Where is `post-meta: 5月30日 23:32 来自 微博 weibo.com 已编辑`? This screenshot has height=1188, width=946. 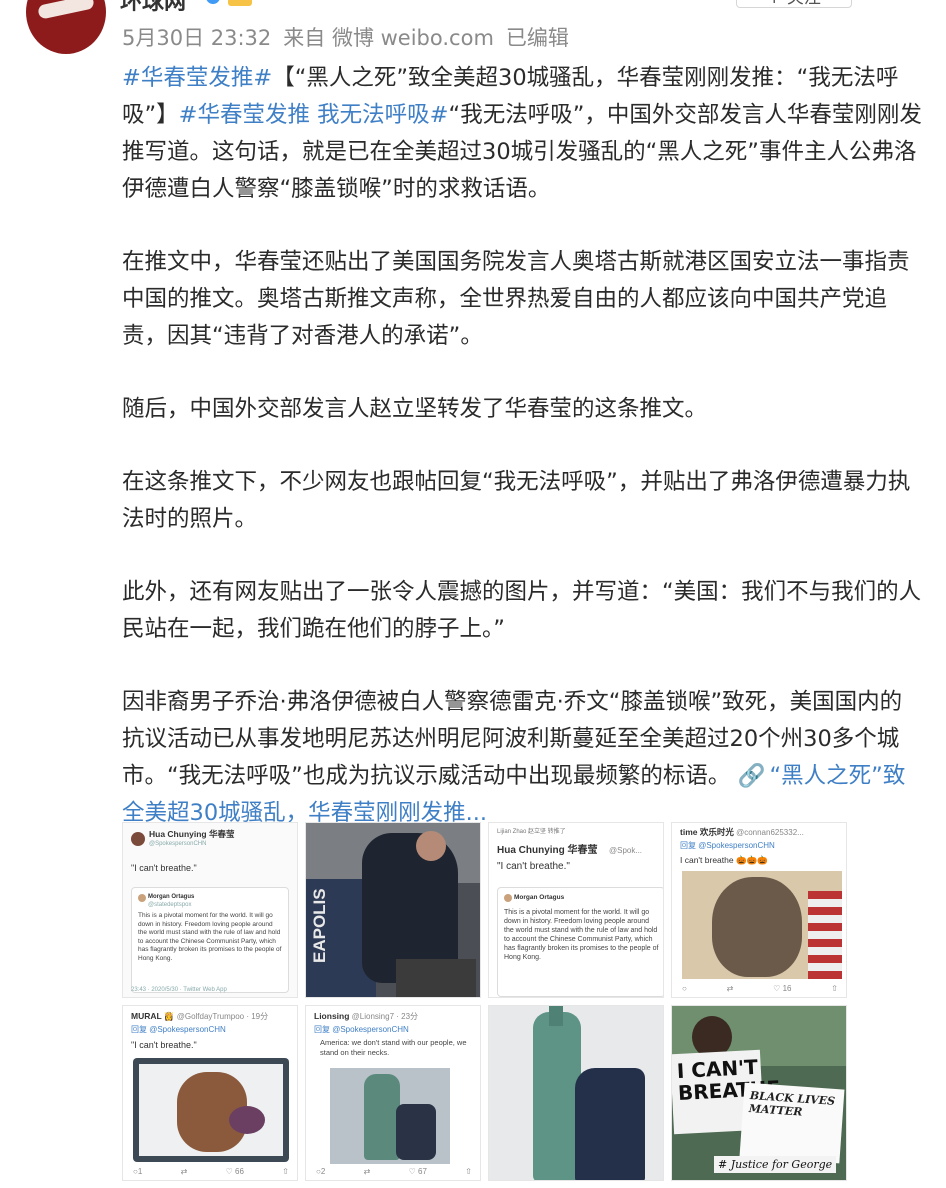
post-meta: 5月30日 23:32 来自 微博 weibo.com 已编辑 is located at coordinates (351, 37).